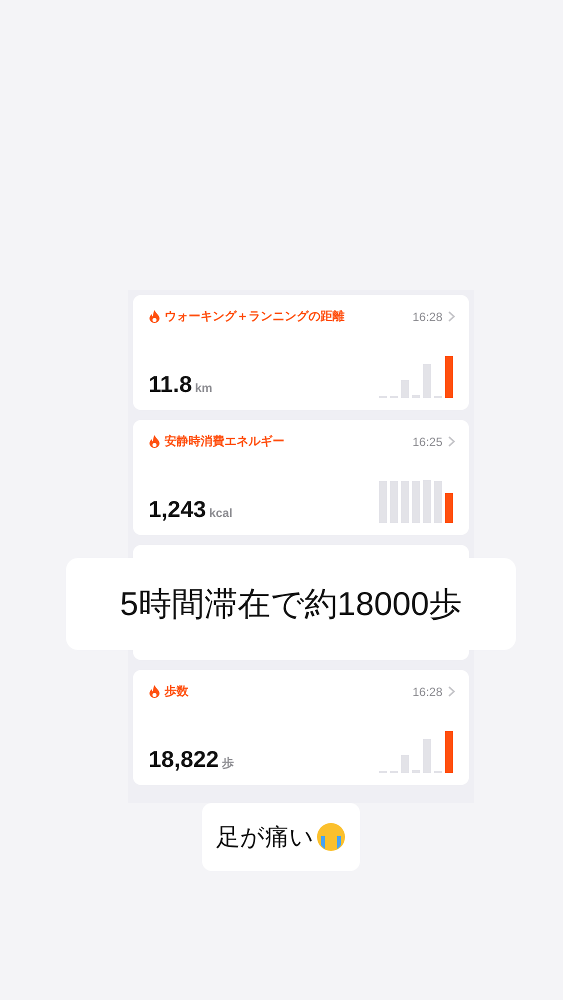  I want to click on caption-text: 足が痛い, so click(265, 838).